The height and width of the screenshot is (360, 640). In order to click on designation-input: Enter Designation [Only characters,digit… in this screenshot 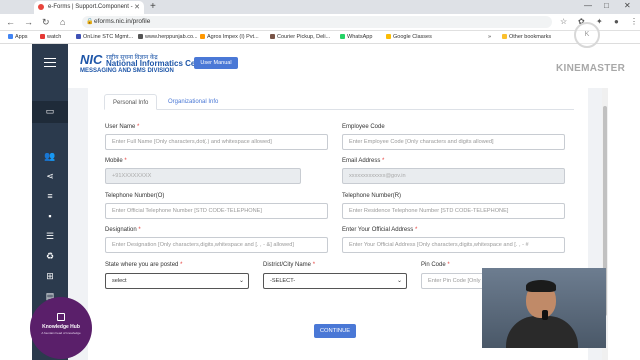, I will do `click(216, 245)`.